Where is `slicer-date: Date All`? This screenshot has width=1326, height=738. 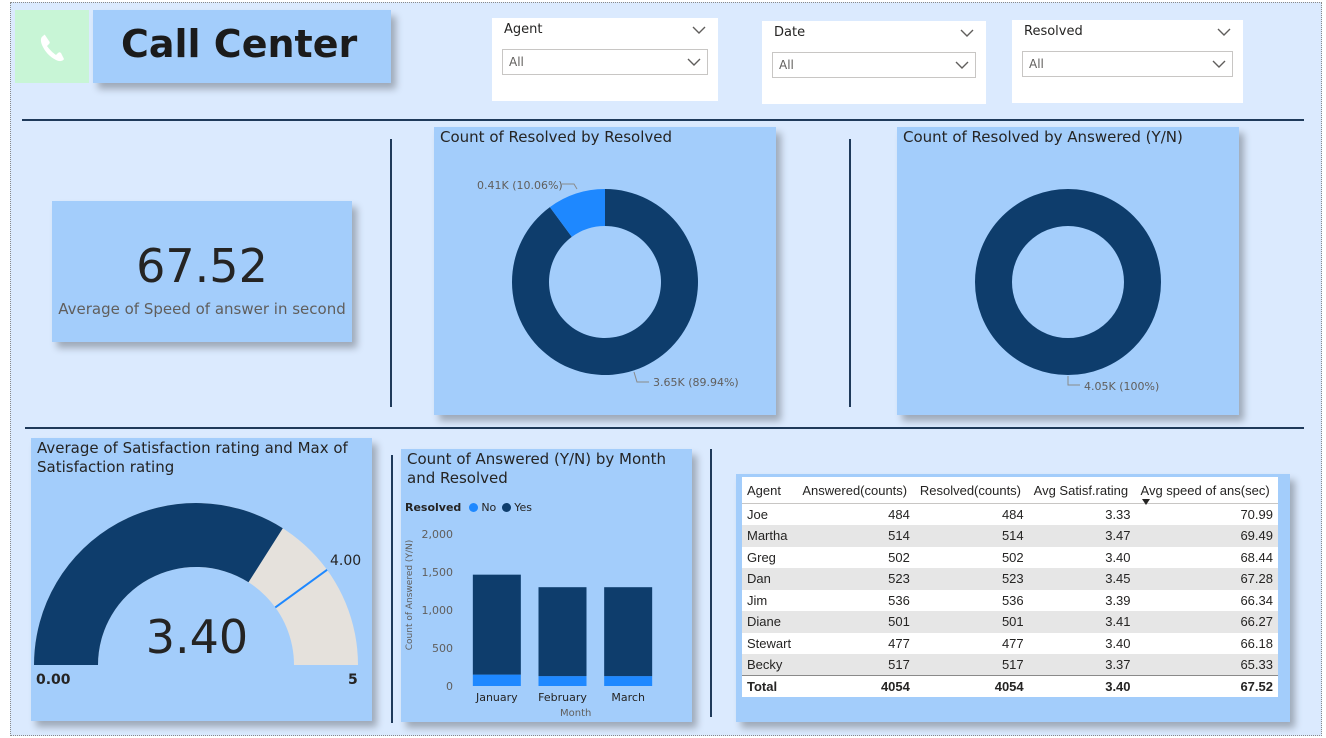
slicer-date: Date All is located at coordinates (874, 62).